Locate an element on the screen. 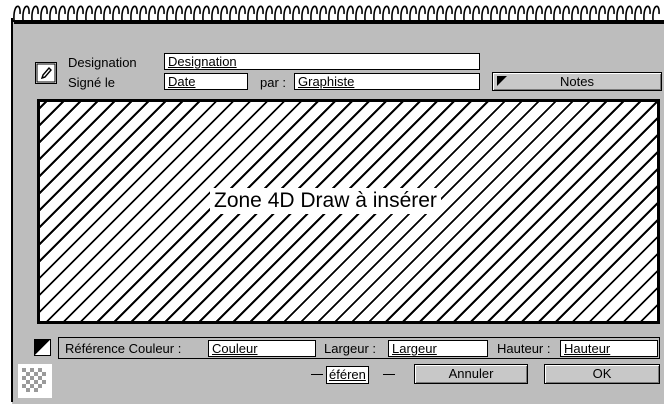  ok-button: OK is located at coordinates (602, 374).